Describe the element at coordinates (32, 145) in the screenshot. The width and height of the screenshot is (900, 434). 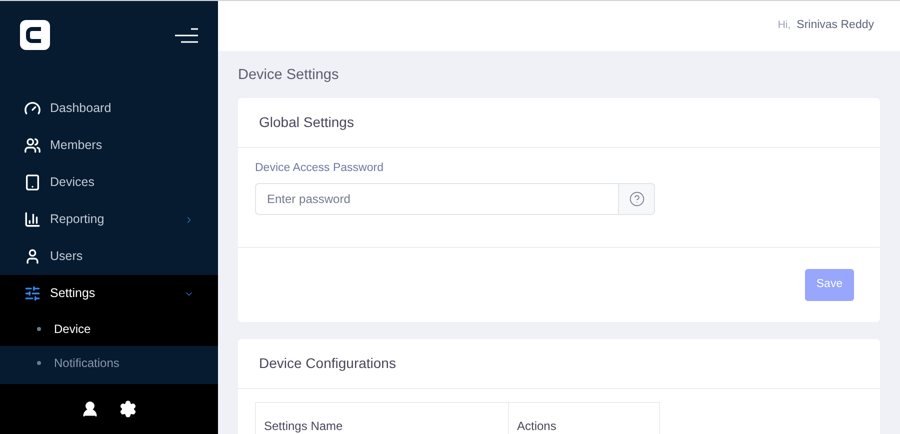
I see `people-icon` at that location.